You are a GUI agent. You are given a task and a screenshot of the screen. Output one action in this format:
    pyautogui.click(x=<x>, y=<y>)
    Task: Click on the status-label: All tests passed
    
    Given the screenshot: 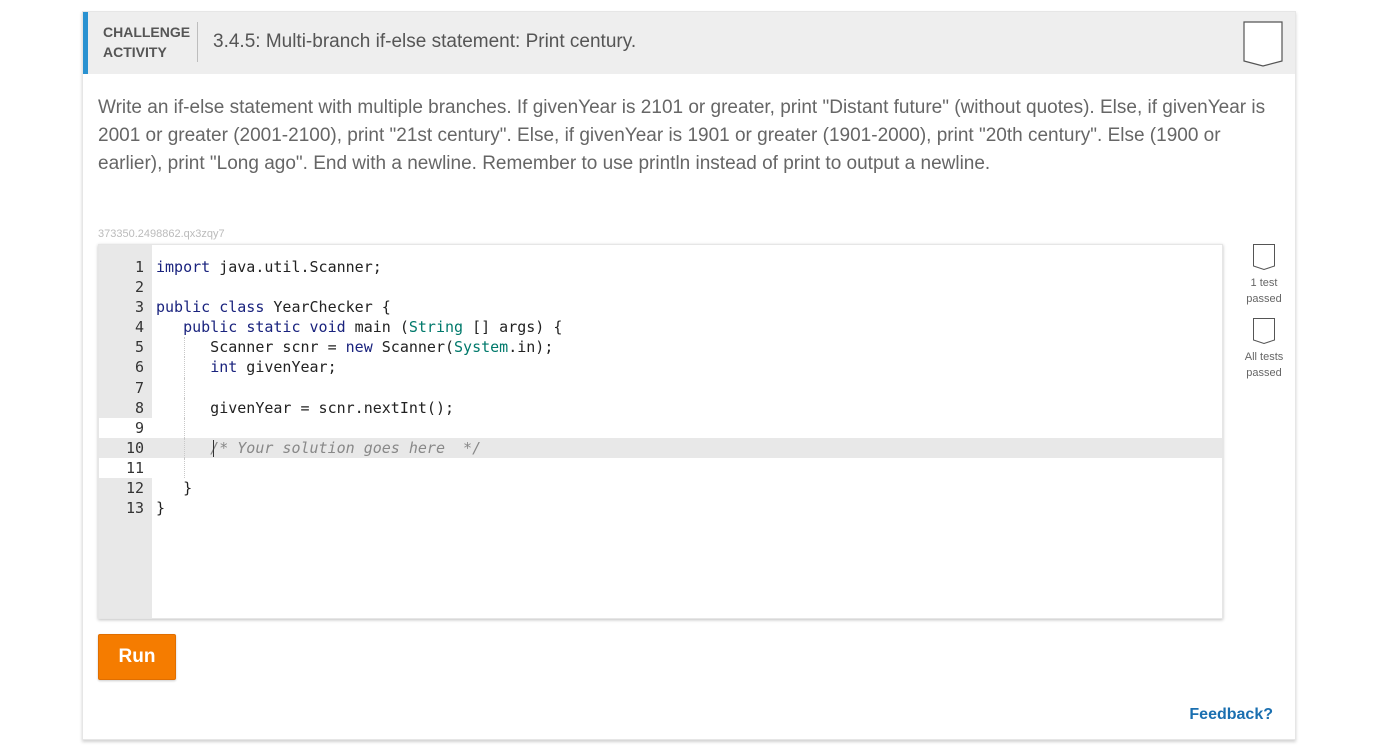 What is the action you would take?
    pyautogui.click(x=1264, y=365)
    